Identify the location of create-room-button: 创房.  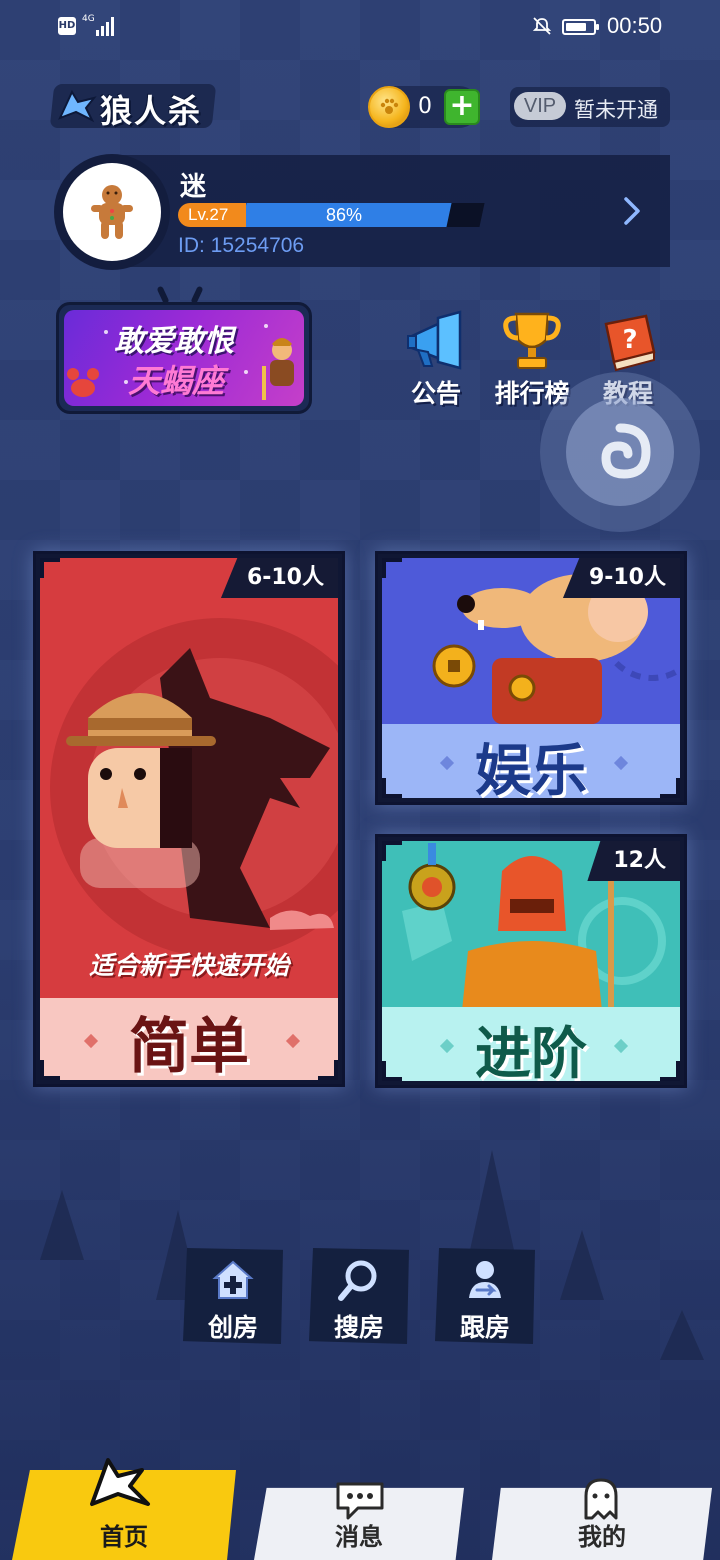
(233, 1296).